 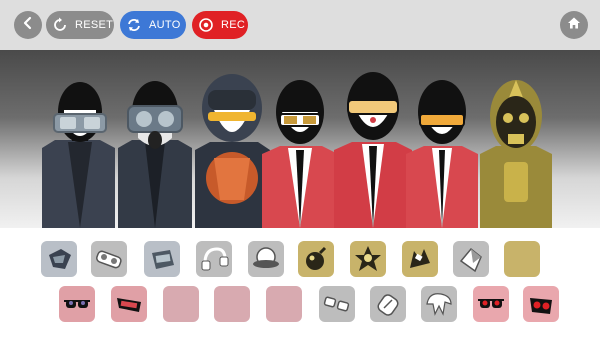 I want to click on microphone-icon, so click(x=388, y=304).